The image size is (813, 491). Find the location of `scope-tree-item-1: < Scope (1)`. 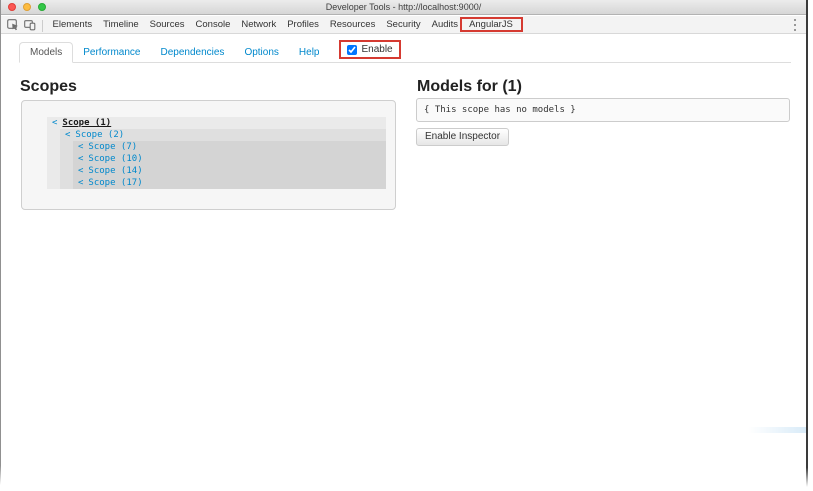

scope-tree-item-1: < Scope (1) is located at coordinates (216, 123).